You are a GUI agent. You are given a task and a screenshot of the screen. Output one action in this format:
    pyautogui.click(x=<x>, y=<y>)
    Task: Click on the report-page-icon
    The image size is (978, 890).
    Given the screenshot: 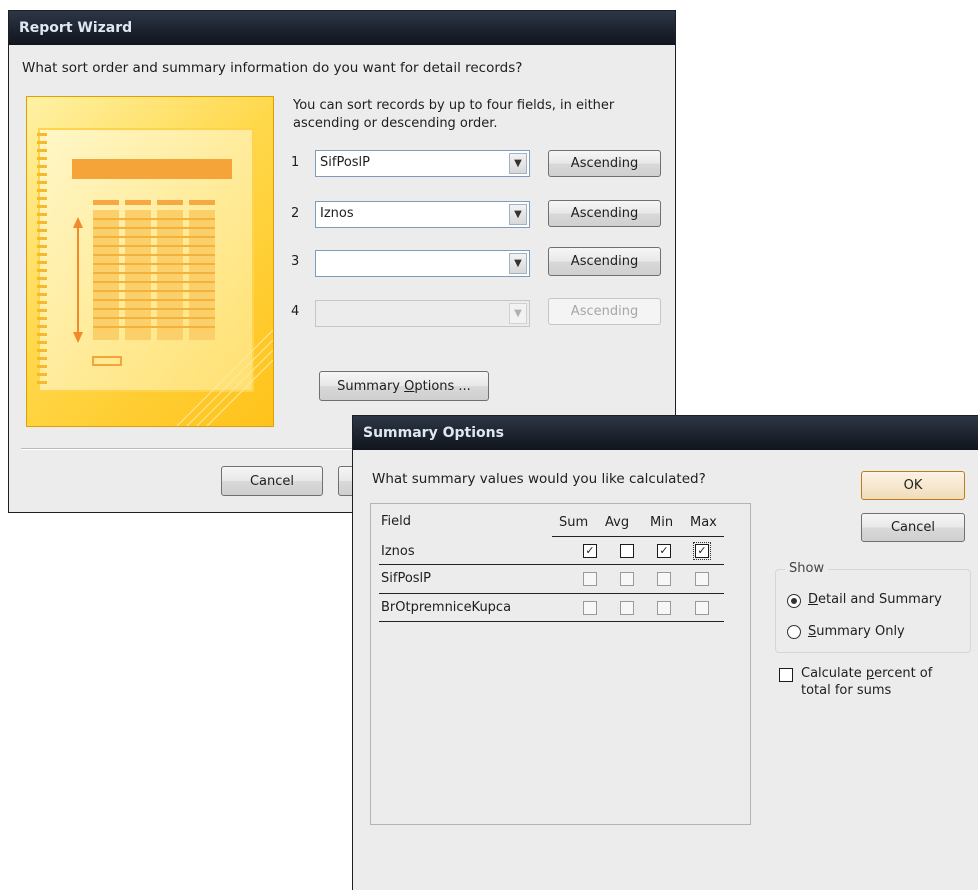 What is the action you would take?
    pyautogui.click(x=155, y=277)
    